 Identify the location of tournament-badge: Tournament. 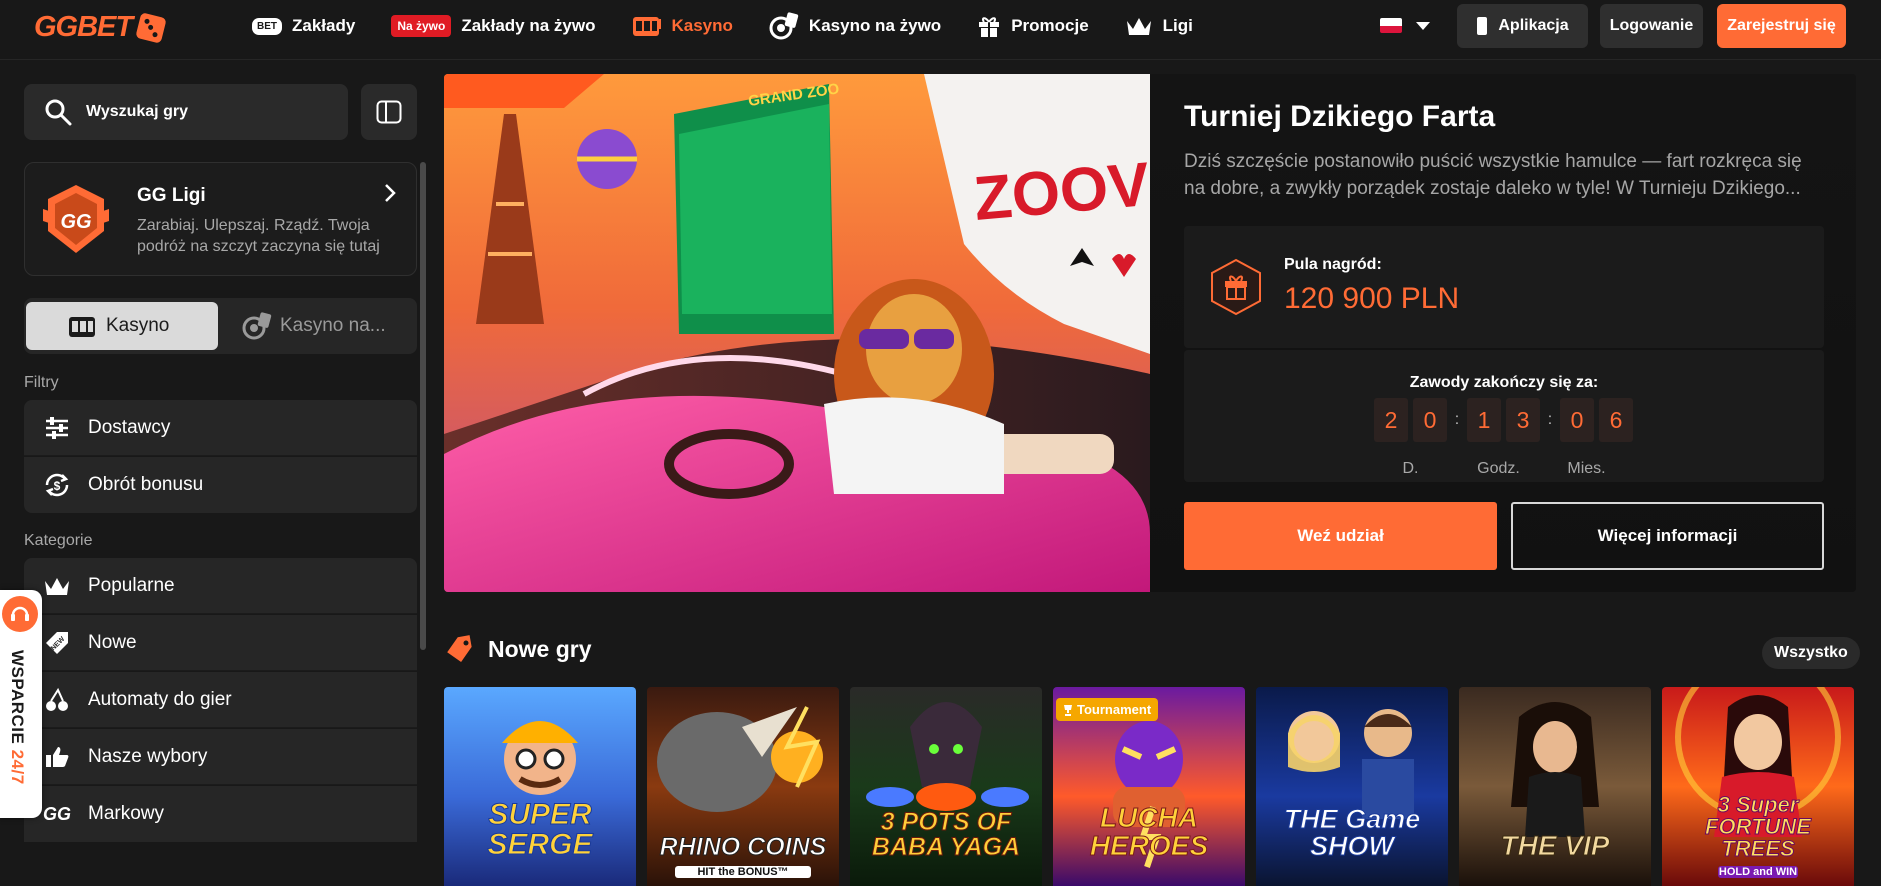
(1107, 709).